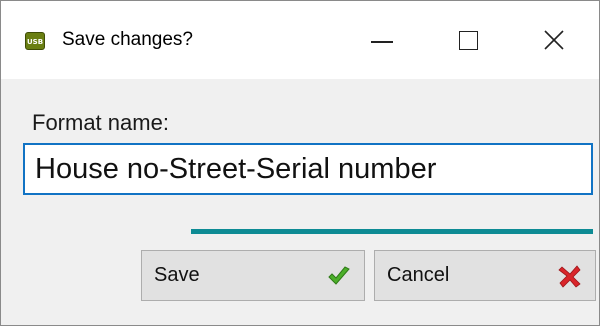 The image size is (600, 326). I want to click on cancel-button: Cancel, so click(485, 275).